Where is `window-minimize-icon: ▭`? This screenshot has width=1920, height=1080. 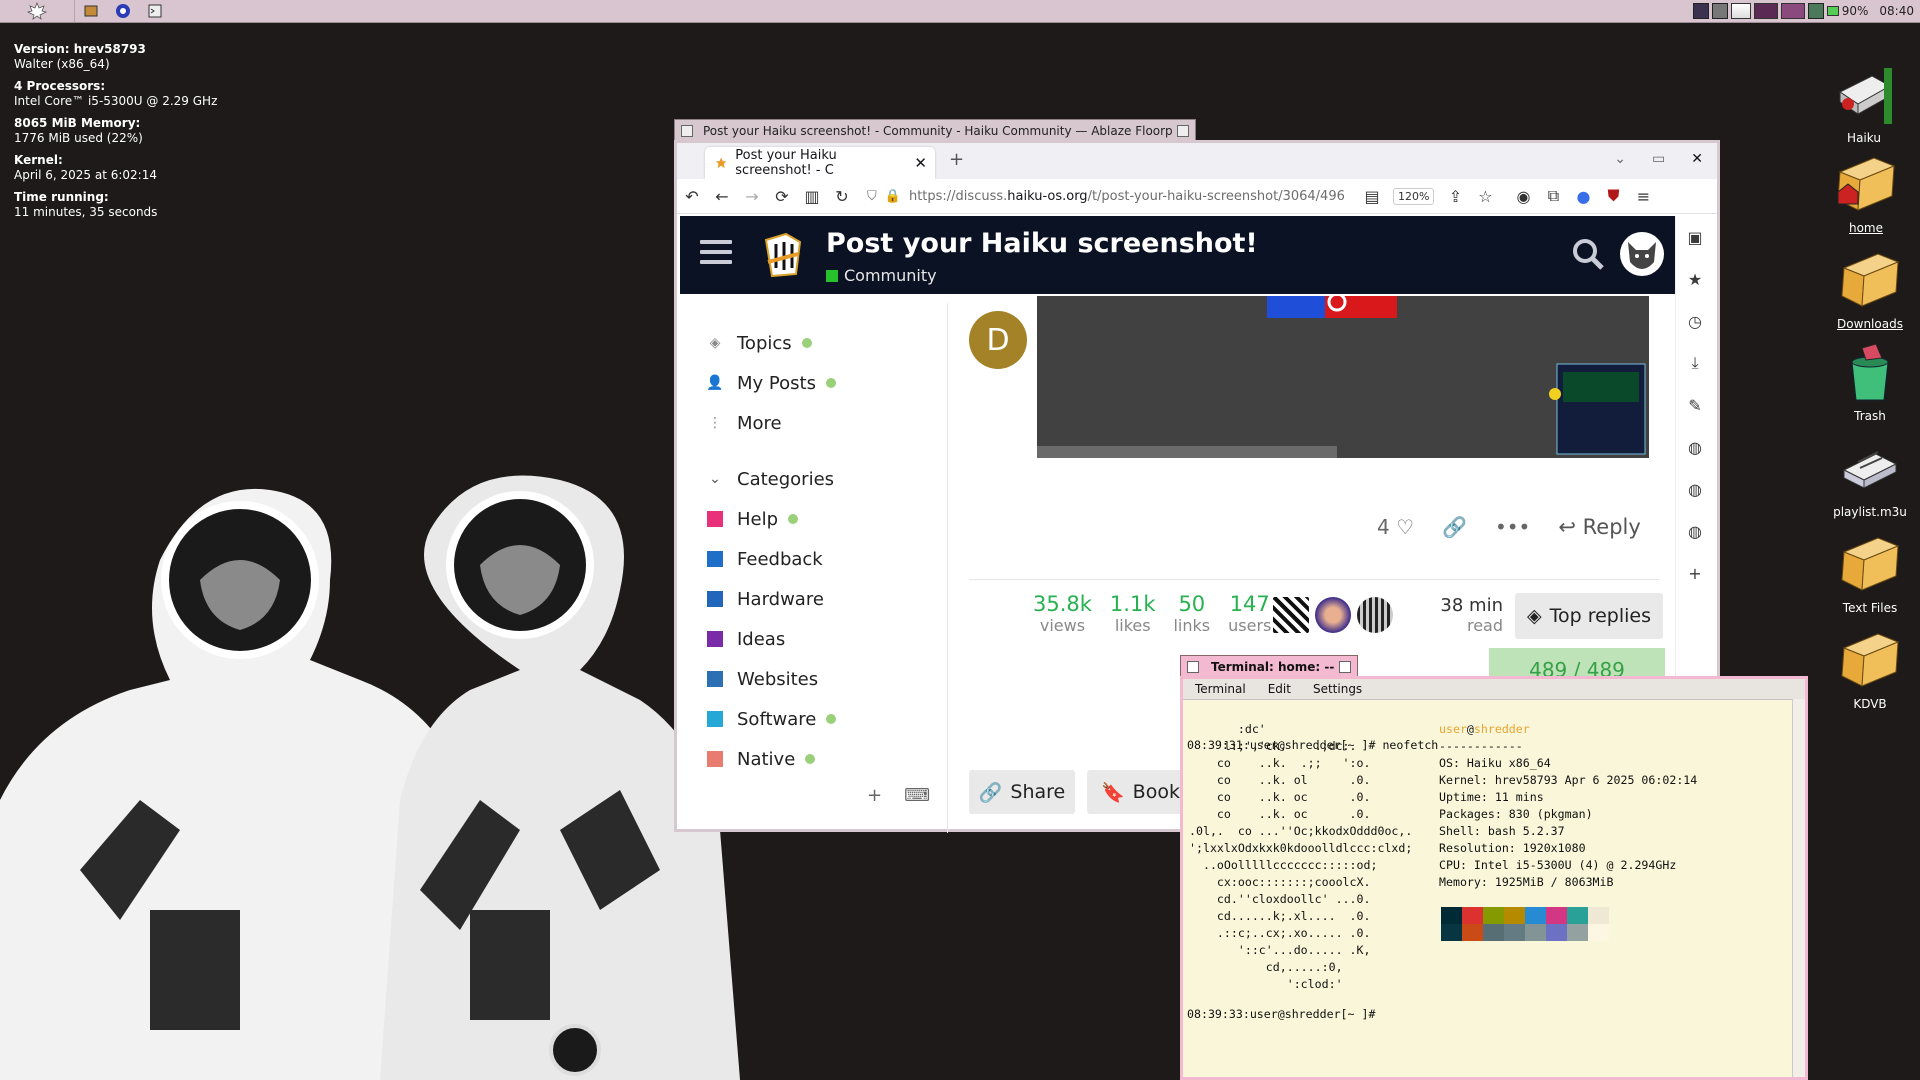 window-minimize-icon: ▭ is located at coordinates (1658, 159).